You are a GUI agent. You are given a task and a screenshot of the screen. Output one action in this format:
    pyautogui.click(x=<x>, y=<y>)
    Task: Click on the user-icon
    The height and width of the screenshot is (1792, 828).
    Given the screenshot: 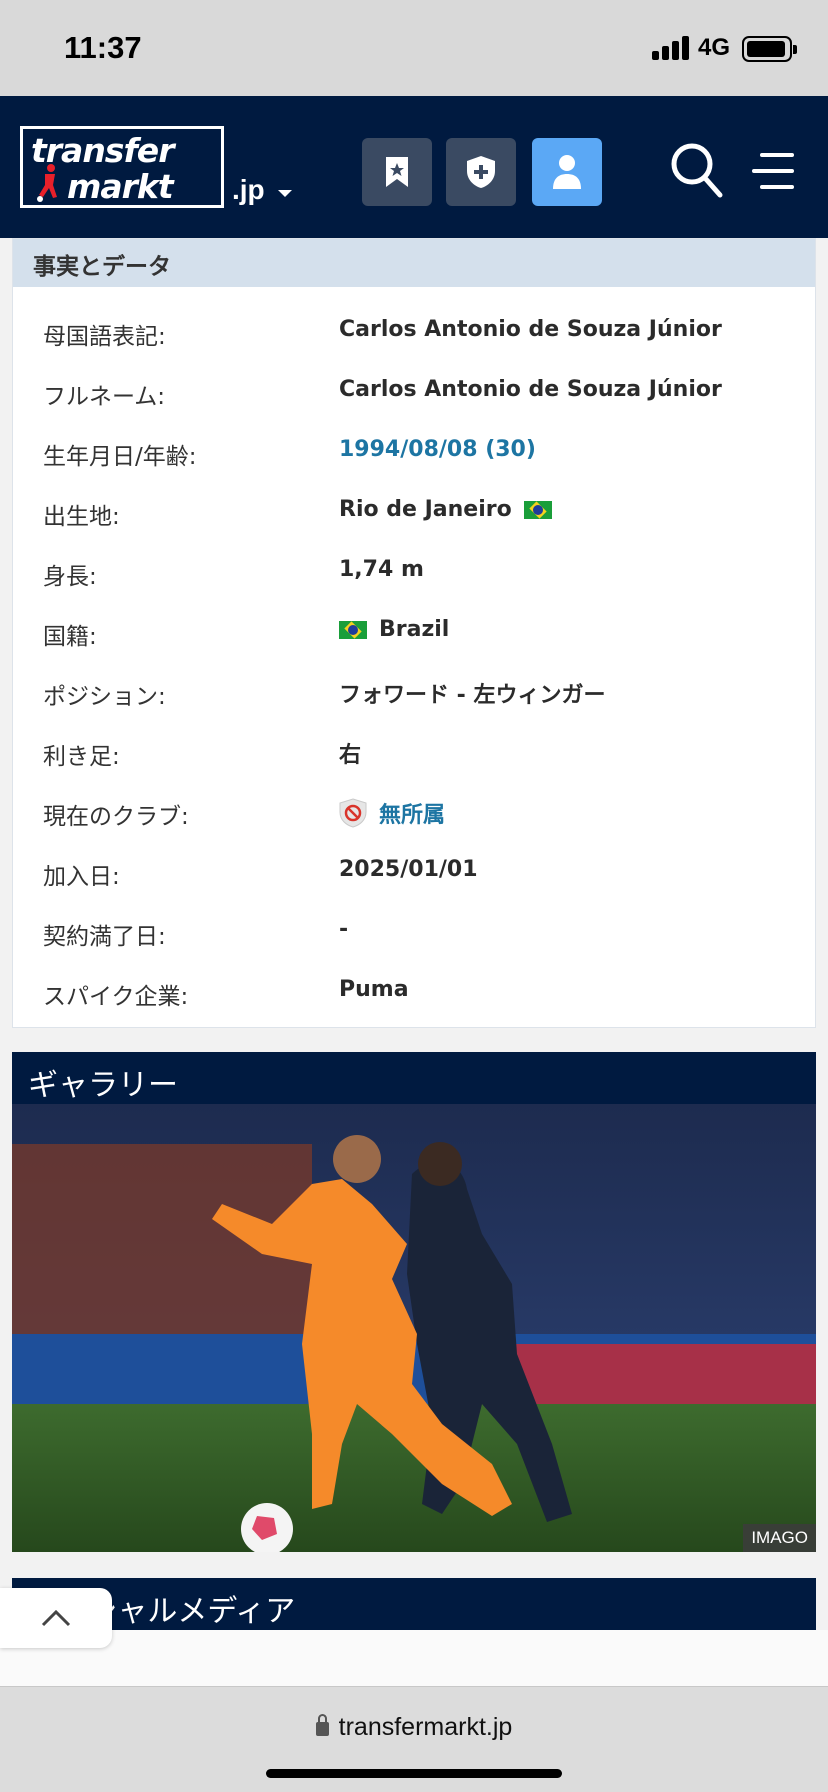 What is the action you would take?
    pyautogui.click(x=567, y=172)
    